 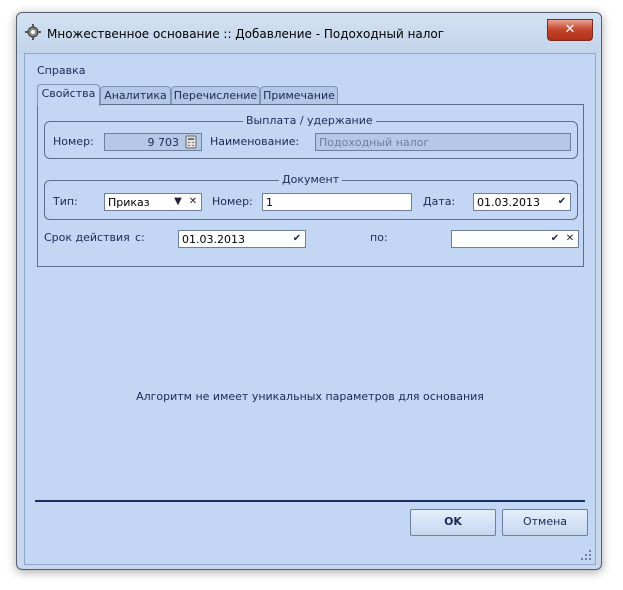 What do you see at coordinates (311, 179) in the screenshot?
I see `document-group-title: Документ` at bounding box center [311, 179].